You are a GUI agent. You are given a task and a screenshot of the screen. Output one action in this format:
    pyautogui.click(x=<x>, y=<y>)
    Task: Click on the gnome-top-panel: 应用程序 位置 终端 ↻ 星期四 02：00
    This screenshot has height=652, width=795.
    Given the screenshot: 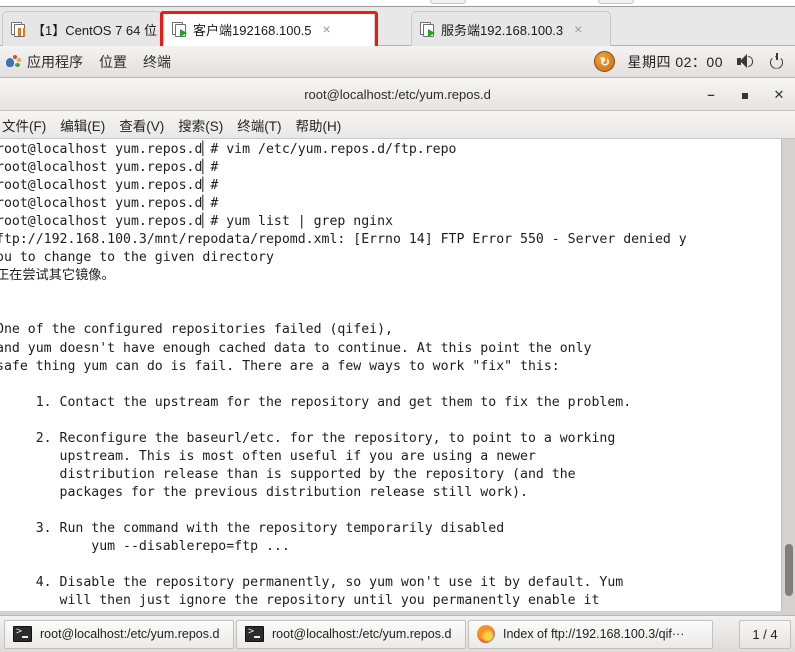 What is the action you would take?
    pyautogui.click(x=397, y=62)
    